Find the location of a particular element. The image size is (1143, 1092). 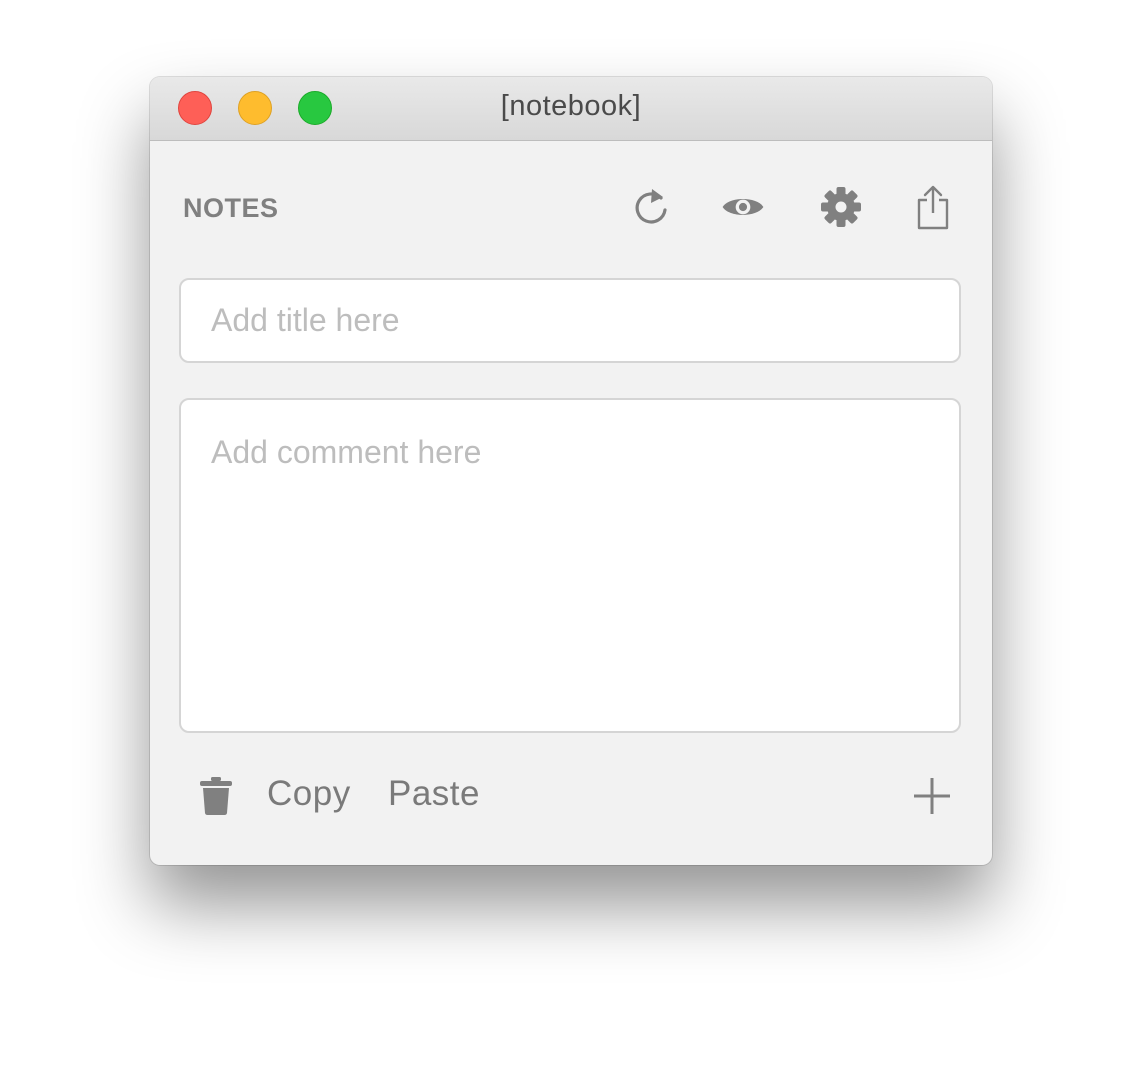

window-title: [notebook] is located at coordinates (571, 106).